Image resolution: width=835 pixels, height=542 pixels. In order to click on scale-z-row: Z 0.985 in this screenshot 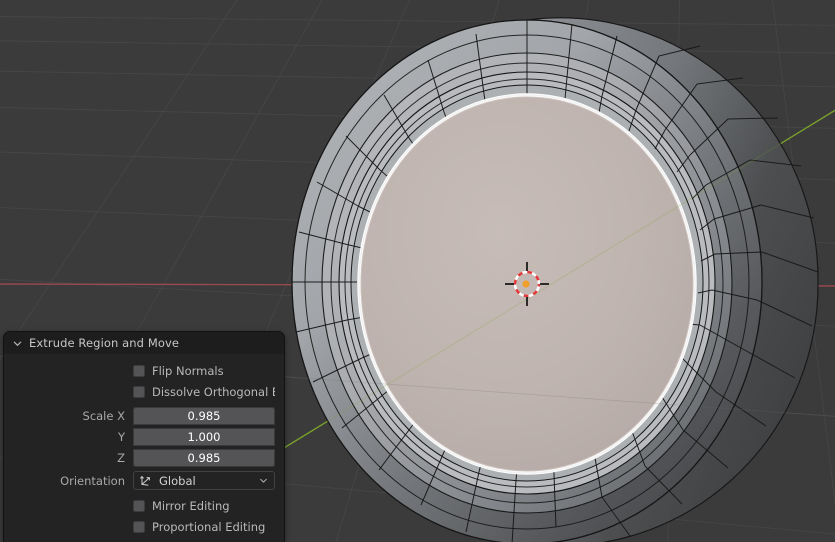, I will do `click(144, 457)`.